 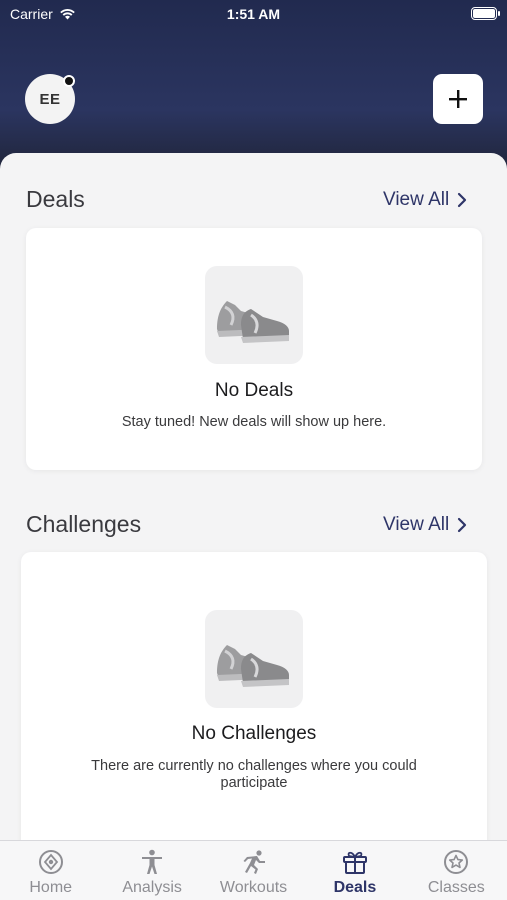 What do you see at coordinates (456, 862) in the screenshot?
I see `star-circle-icon` at bounding box center [456, 862].